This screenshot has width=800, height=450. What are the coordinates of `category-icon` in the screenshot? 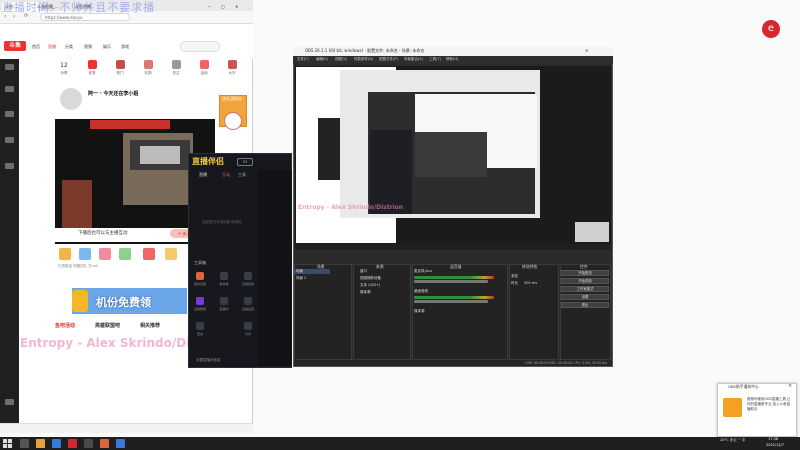 It's located at (9, 114).